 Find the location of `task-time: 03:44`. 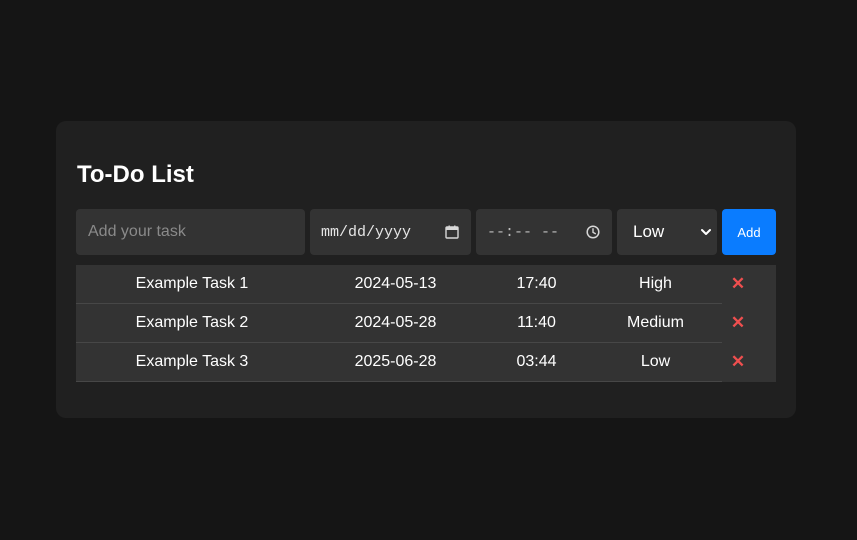

task-time: 03:44 is located at coordinates (536, 361).